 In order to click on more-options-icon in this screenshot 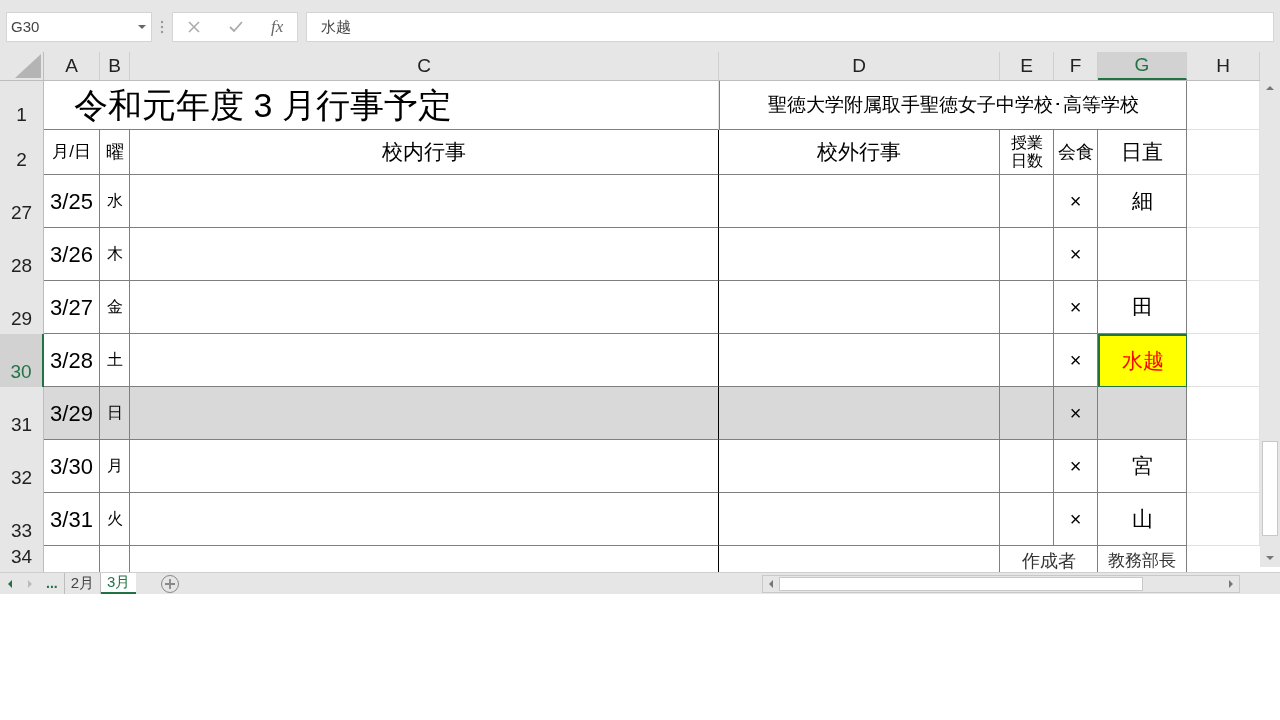, I will do `click(162, 27)`.